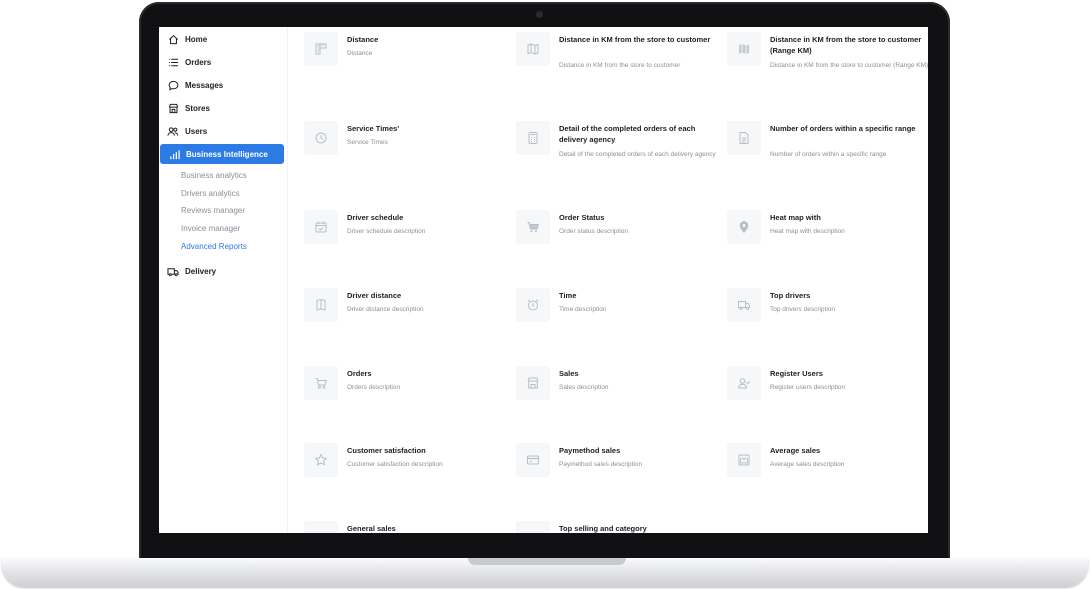 This screenshot has width=1090, height=589. I want to click on sidebar-item-label: Home, so click(196, 39).